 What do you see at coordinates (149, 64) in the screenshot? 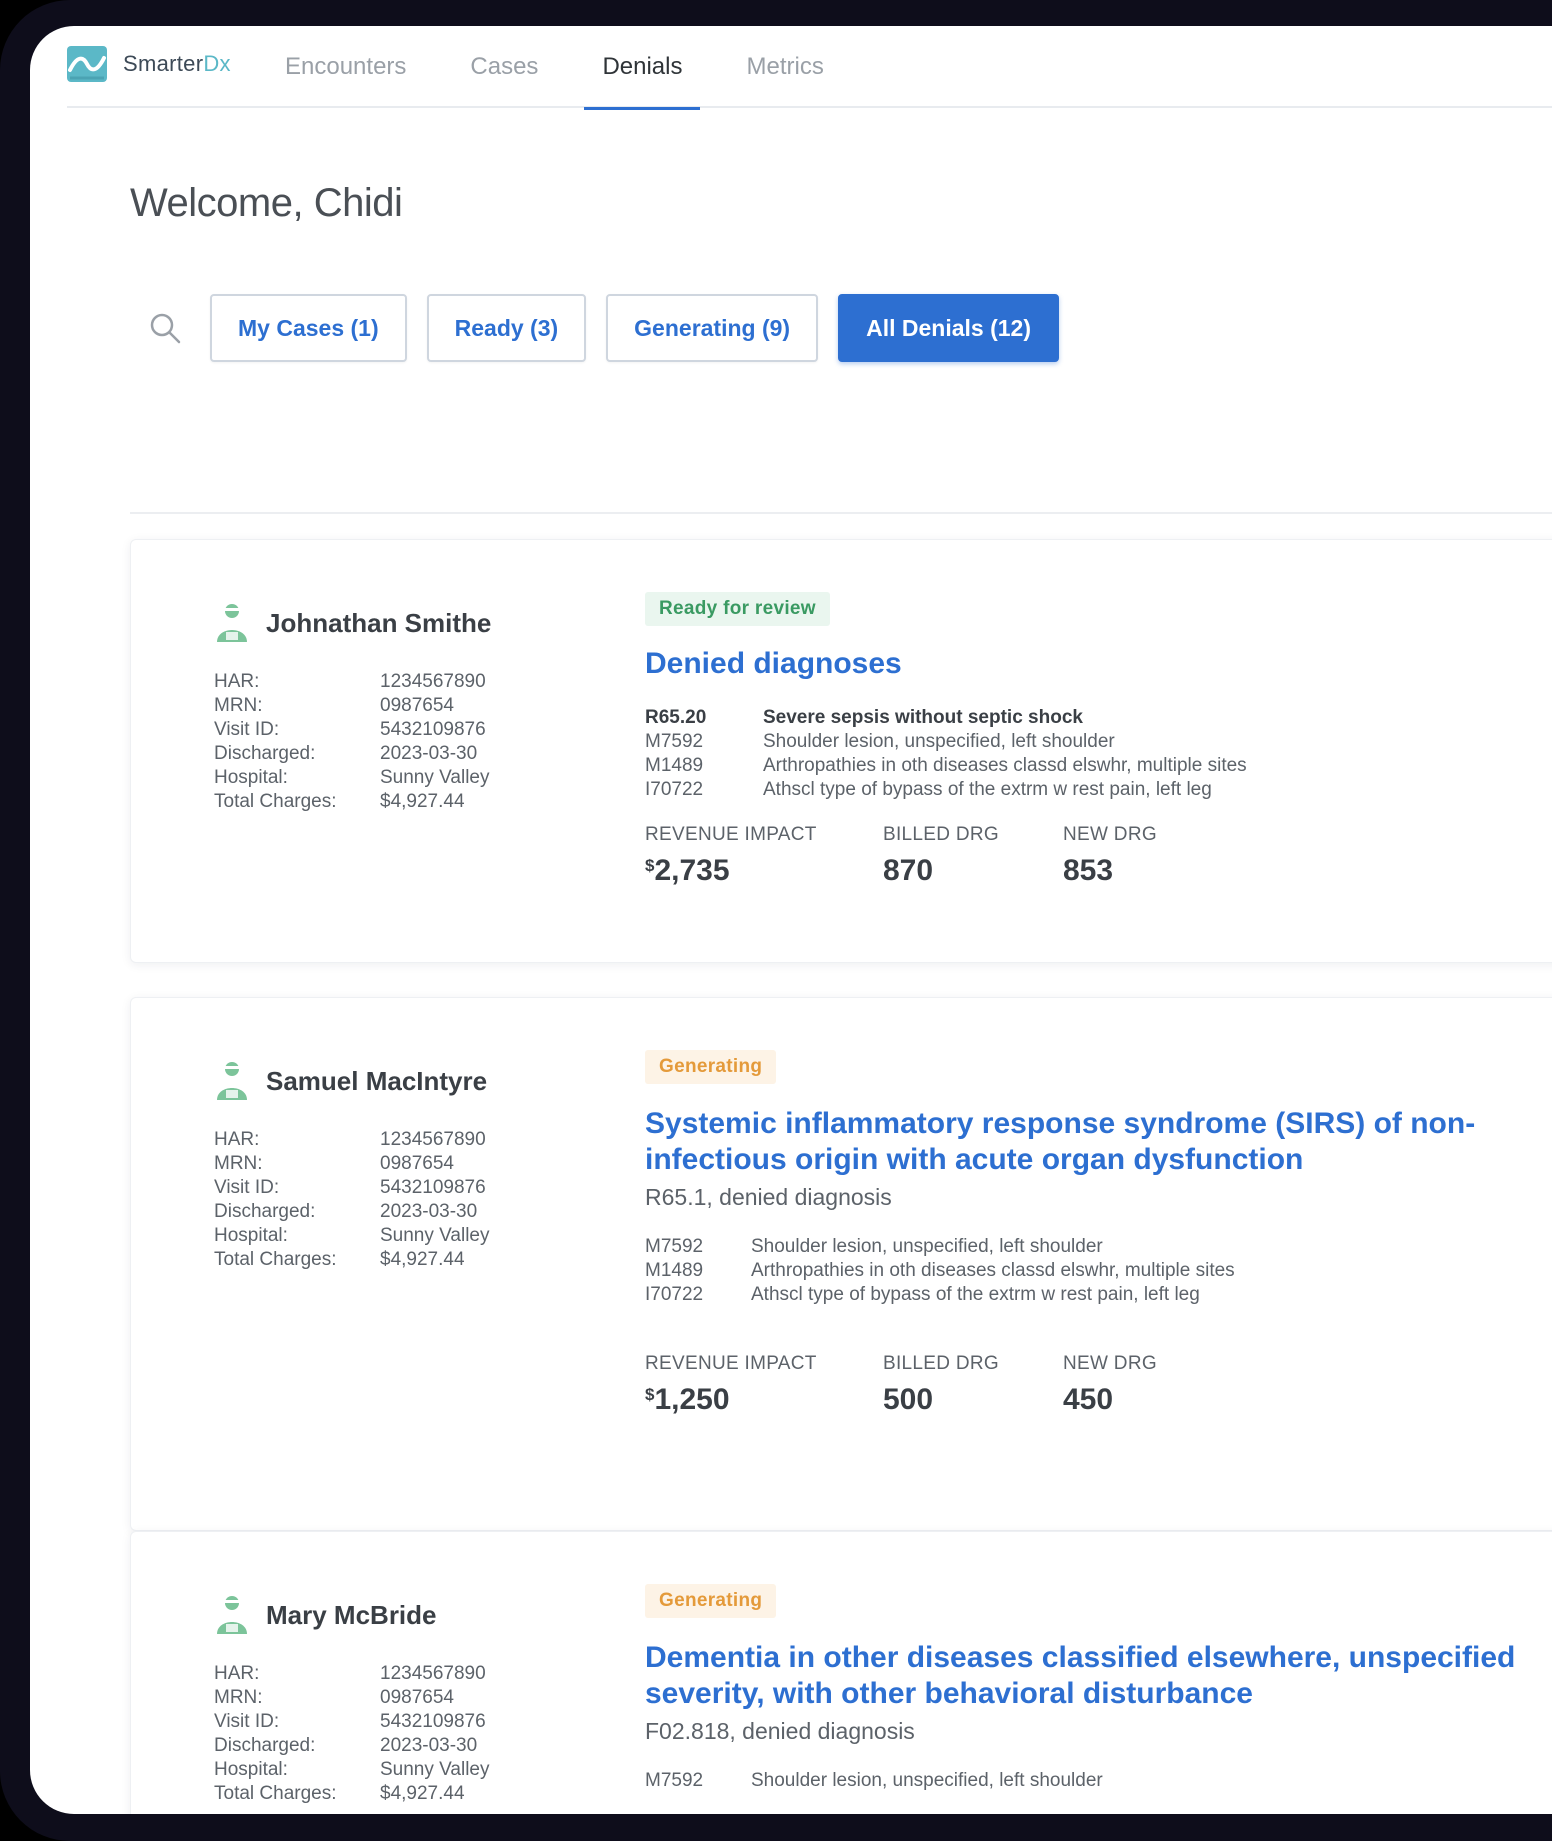
I see `smarterdx-logo: SmarterDx` at bounding box center [149, 64].